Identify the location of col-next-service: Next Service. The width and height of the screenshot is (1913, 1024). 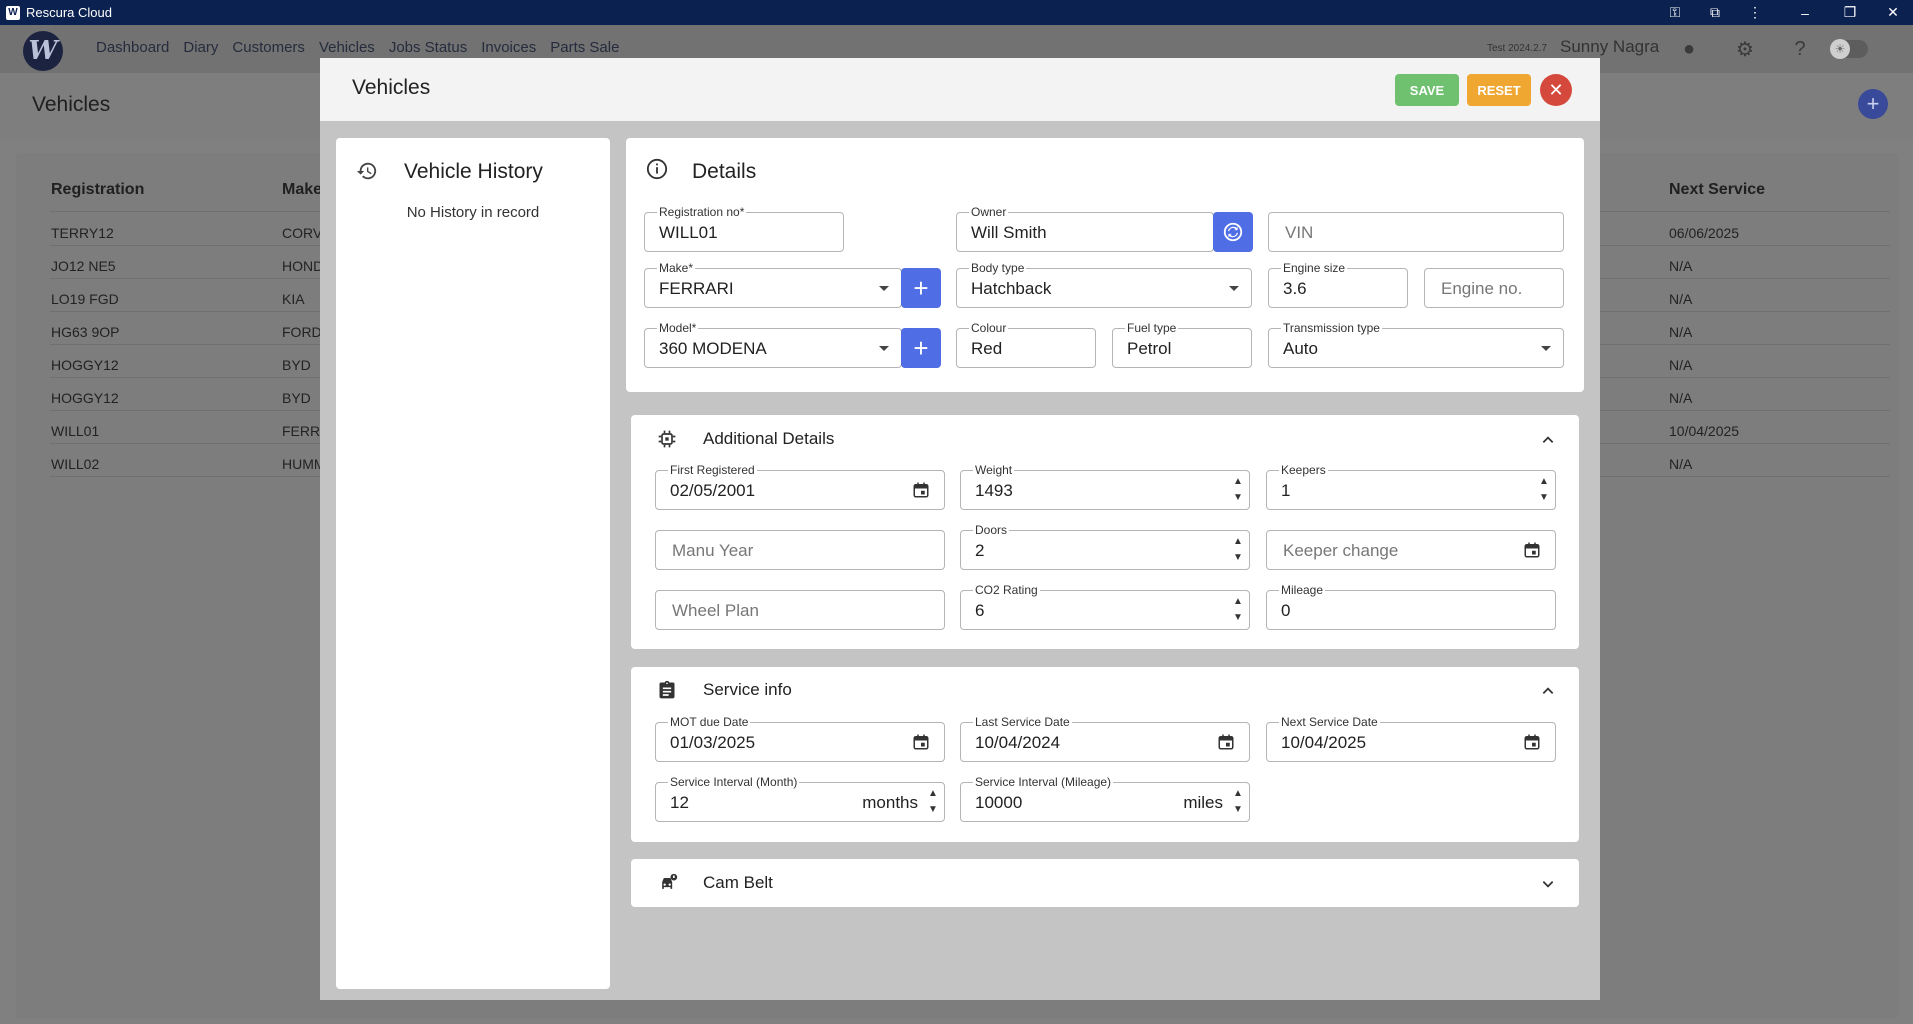
(1717, 190).